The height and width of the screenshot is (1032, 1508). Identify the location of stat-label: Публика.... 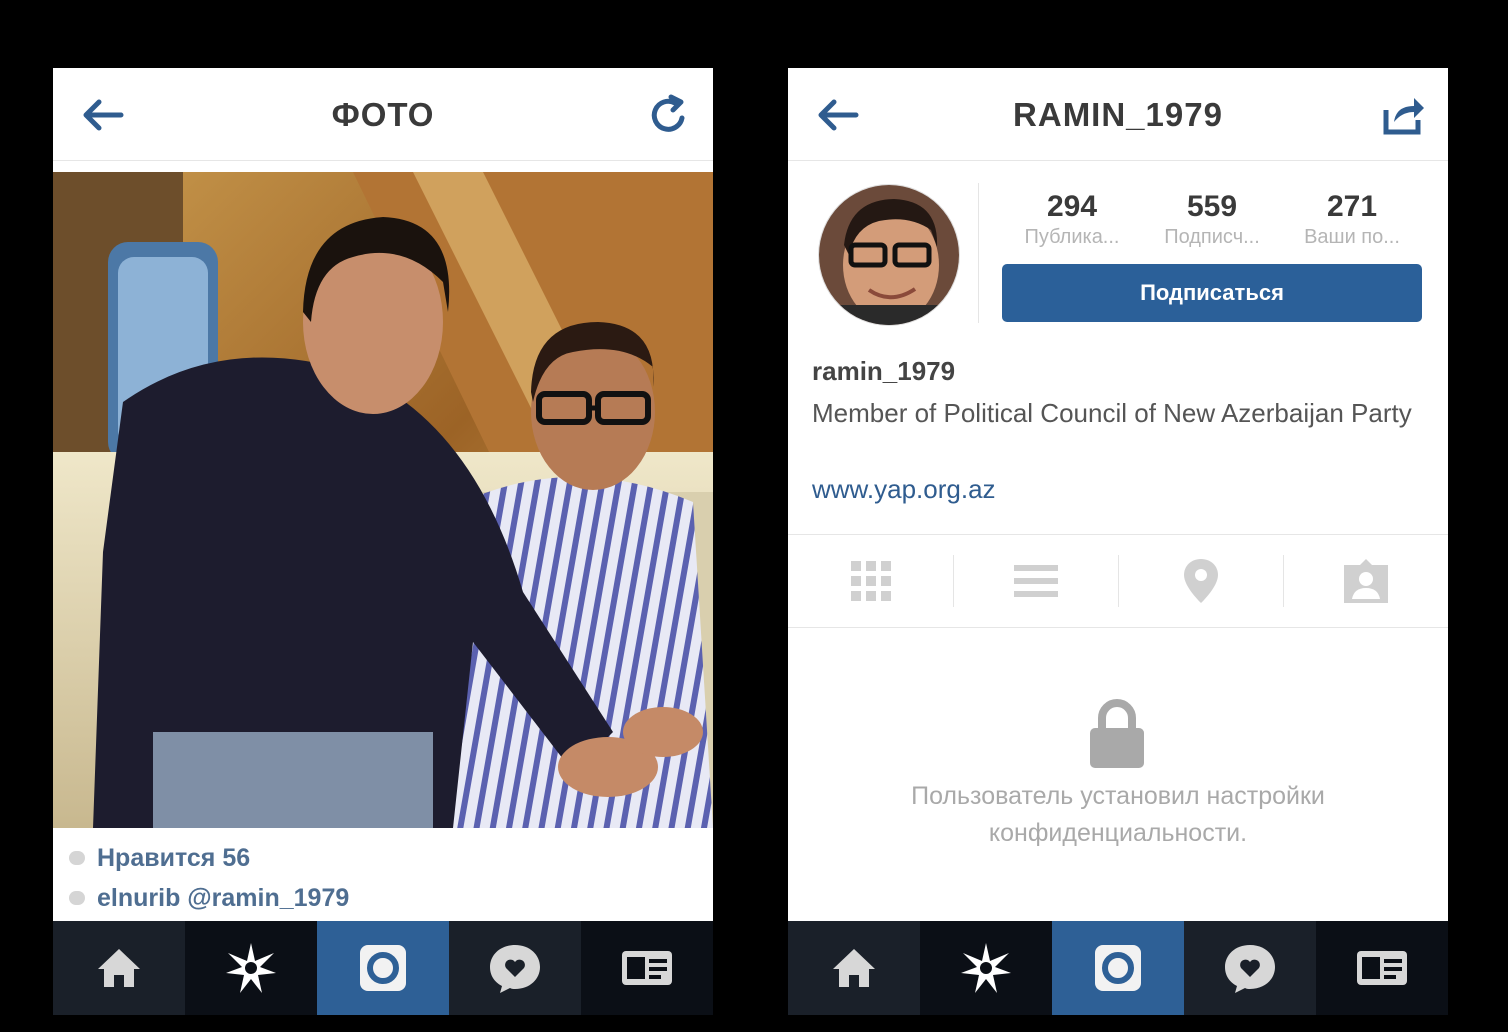
(1072, 237).